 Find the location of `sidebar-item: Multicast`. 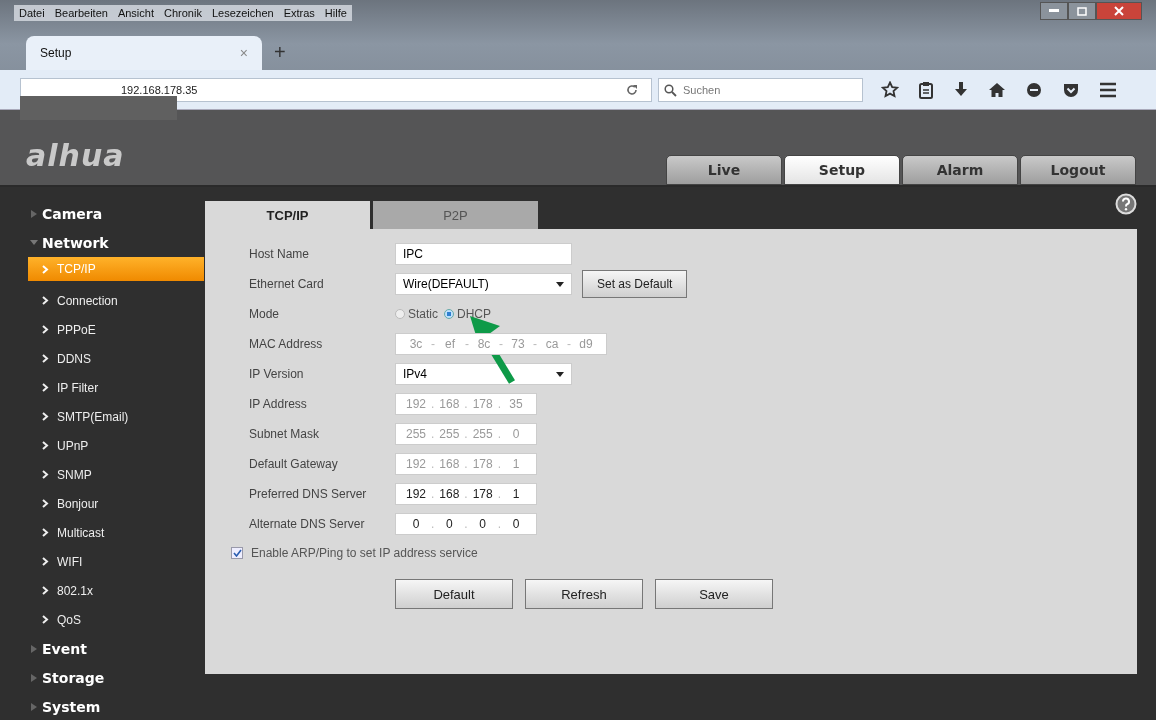

sidebar-item: Multicast is located at coordinates (116, 532).